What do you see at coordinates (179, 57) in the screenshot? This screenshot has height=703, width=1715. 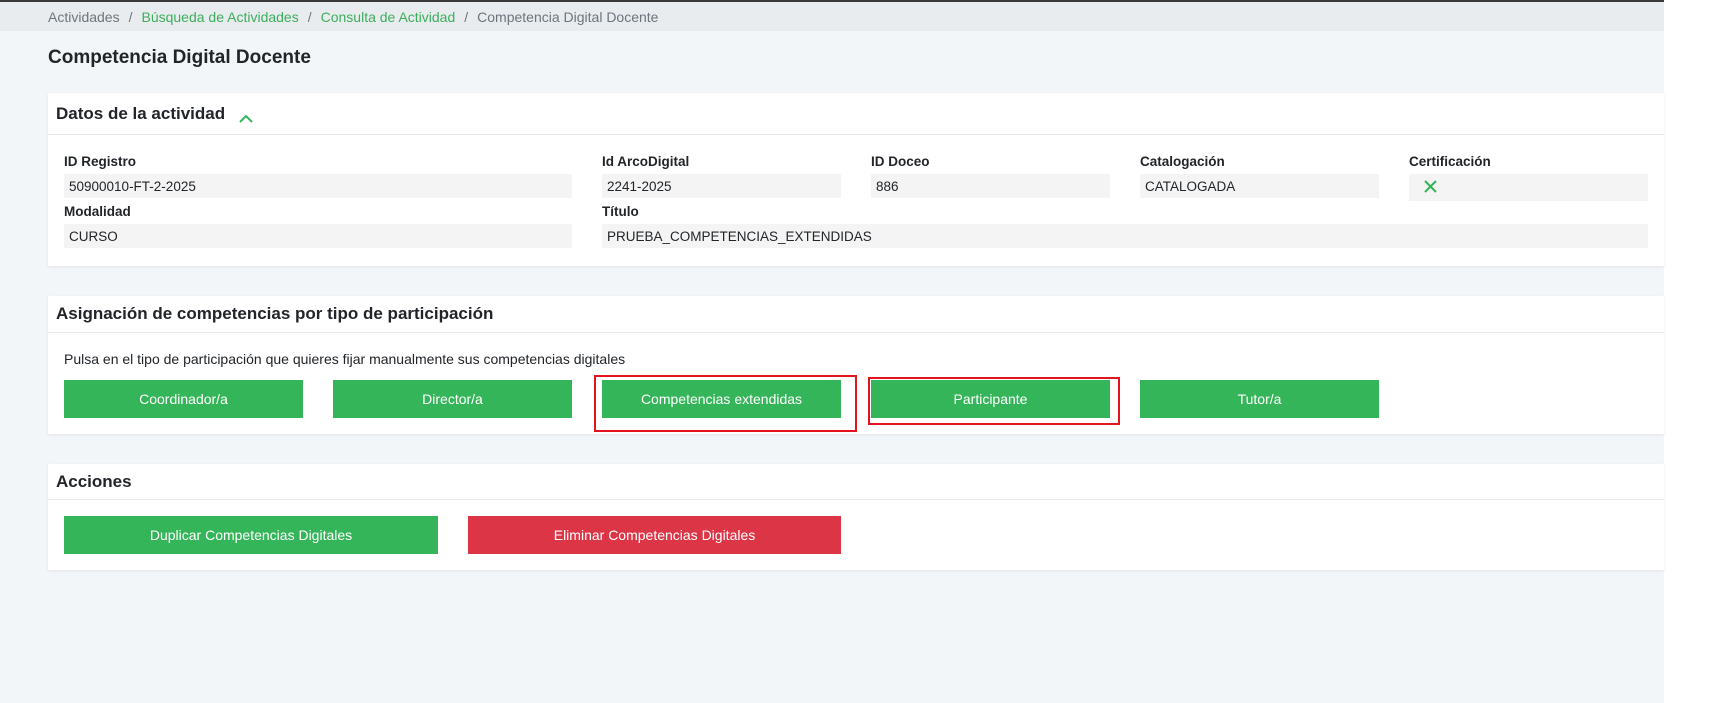 I see `page-title: Competencia Digital Docente` at bounding box center [179, 57].